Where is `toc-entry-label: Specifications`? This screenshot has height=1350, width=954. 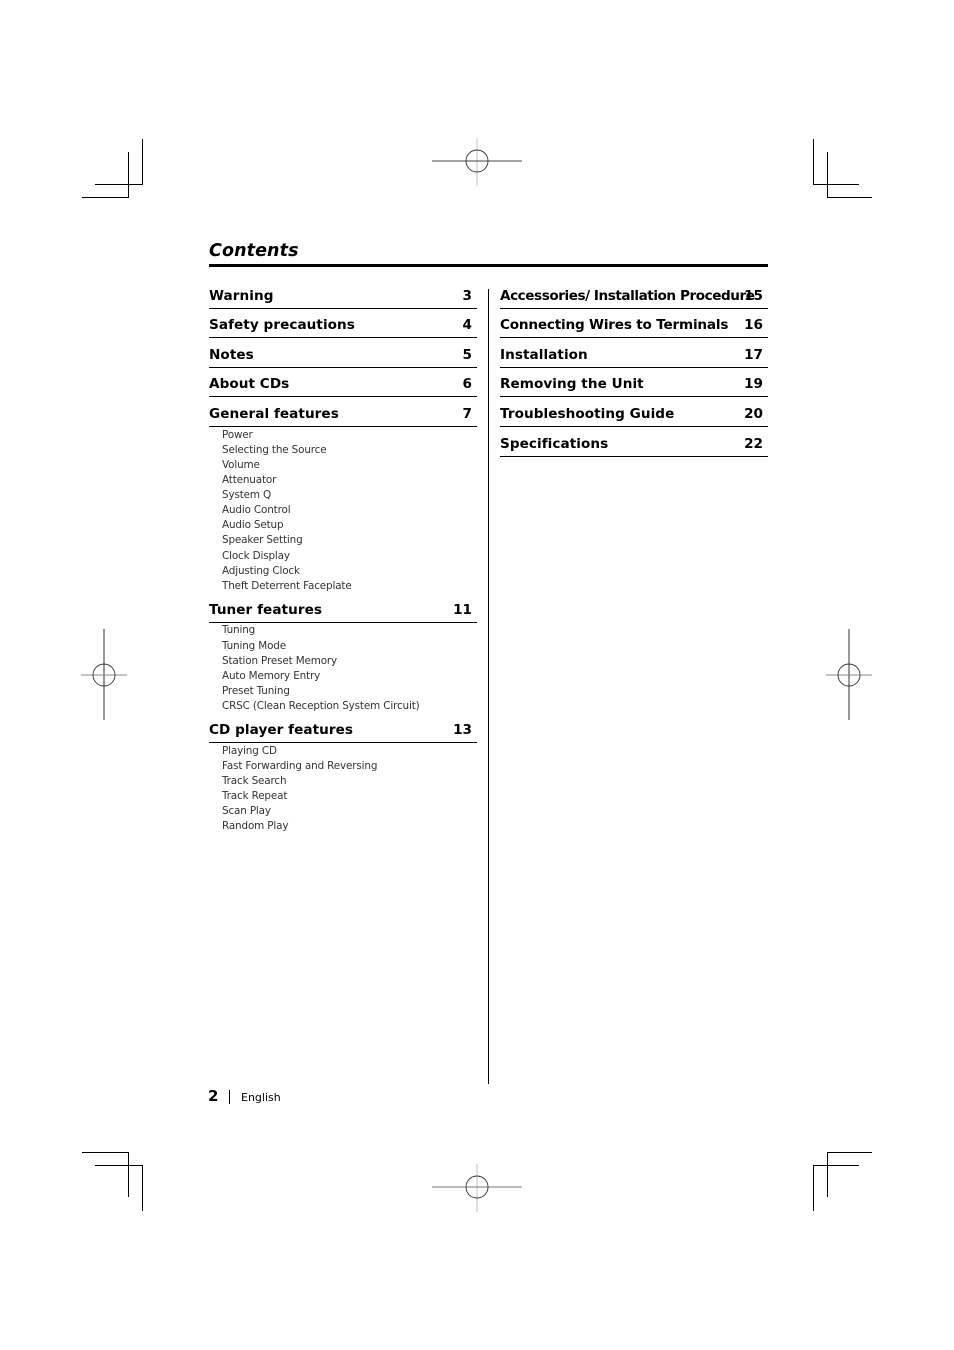 toc-entry-label: Specifications is located at coordinates (554, 444).